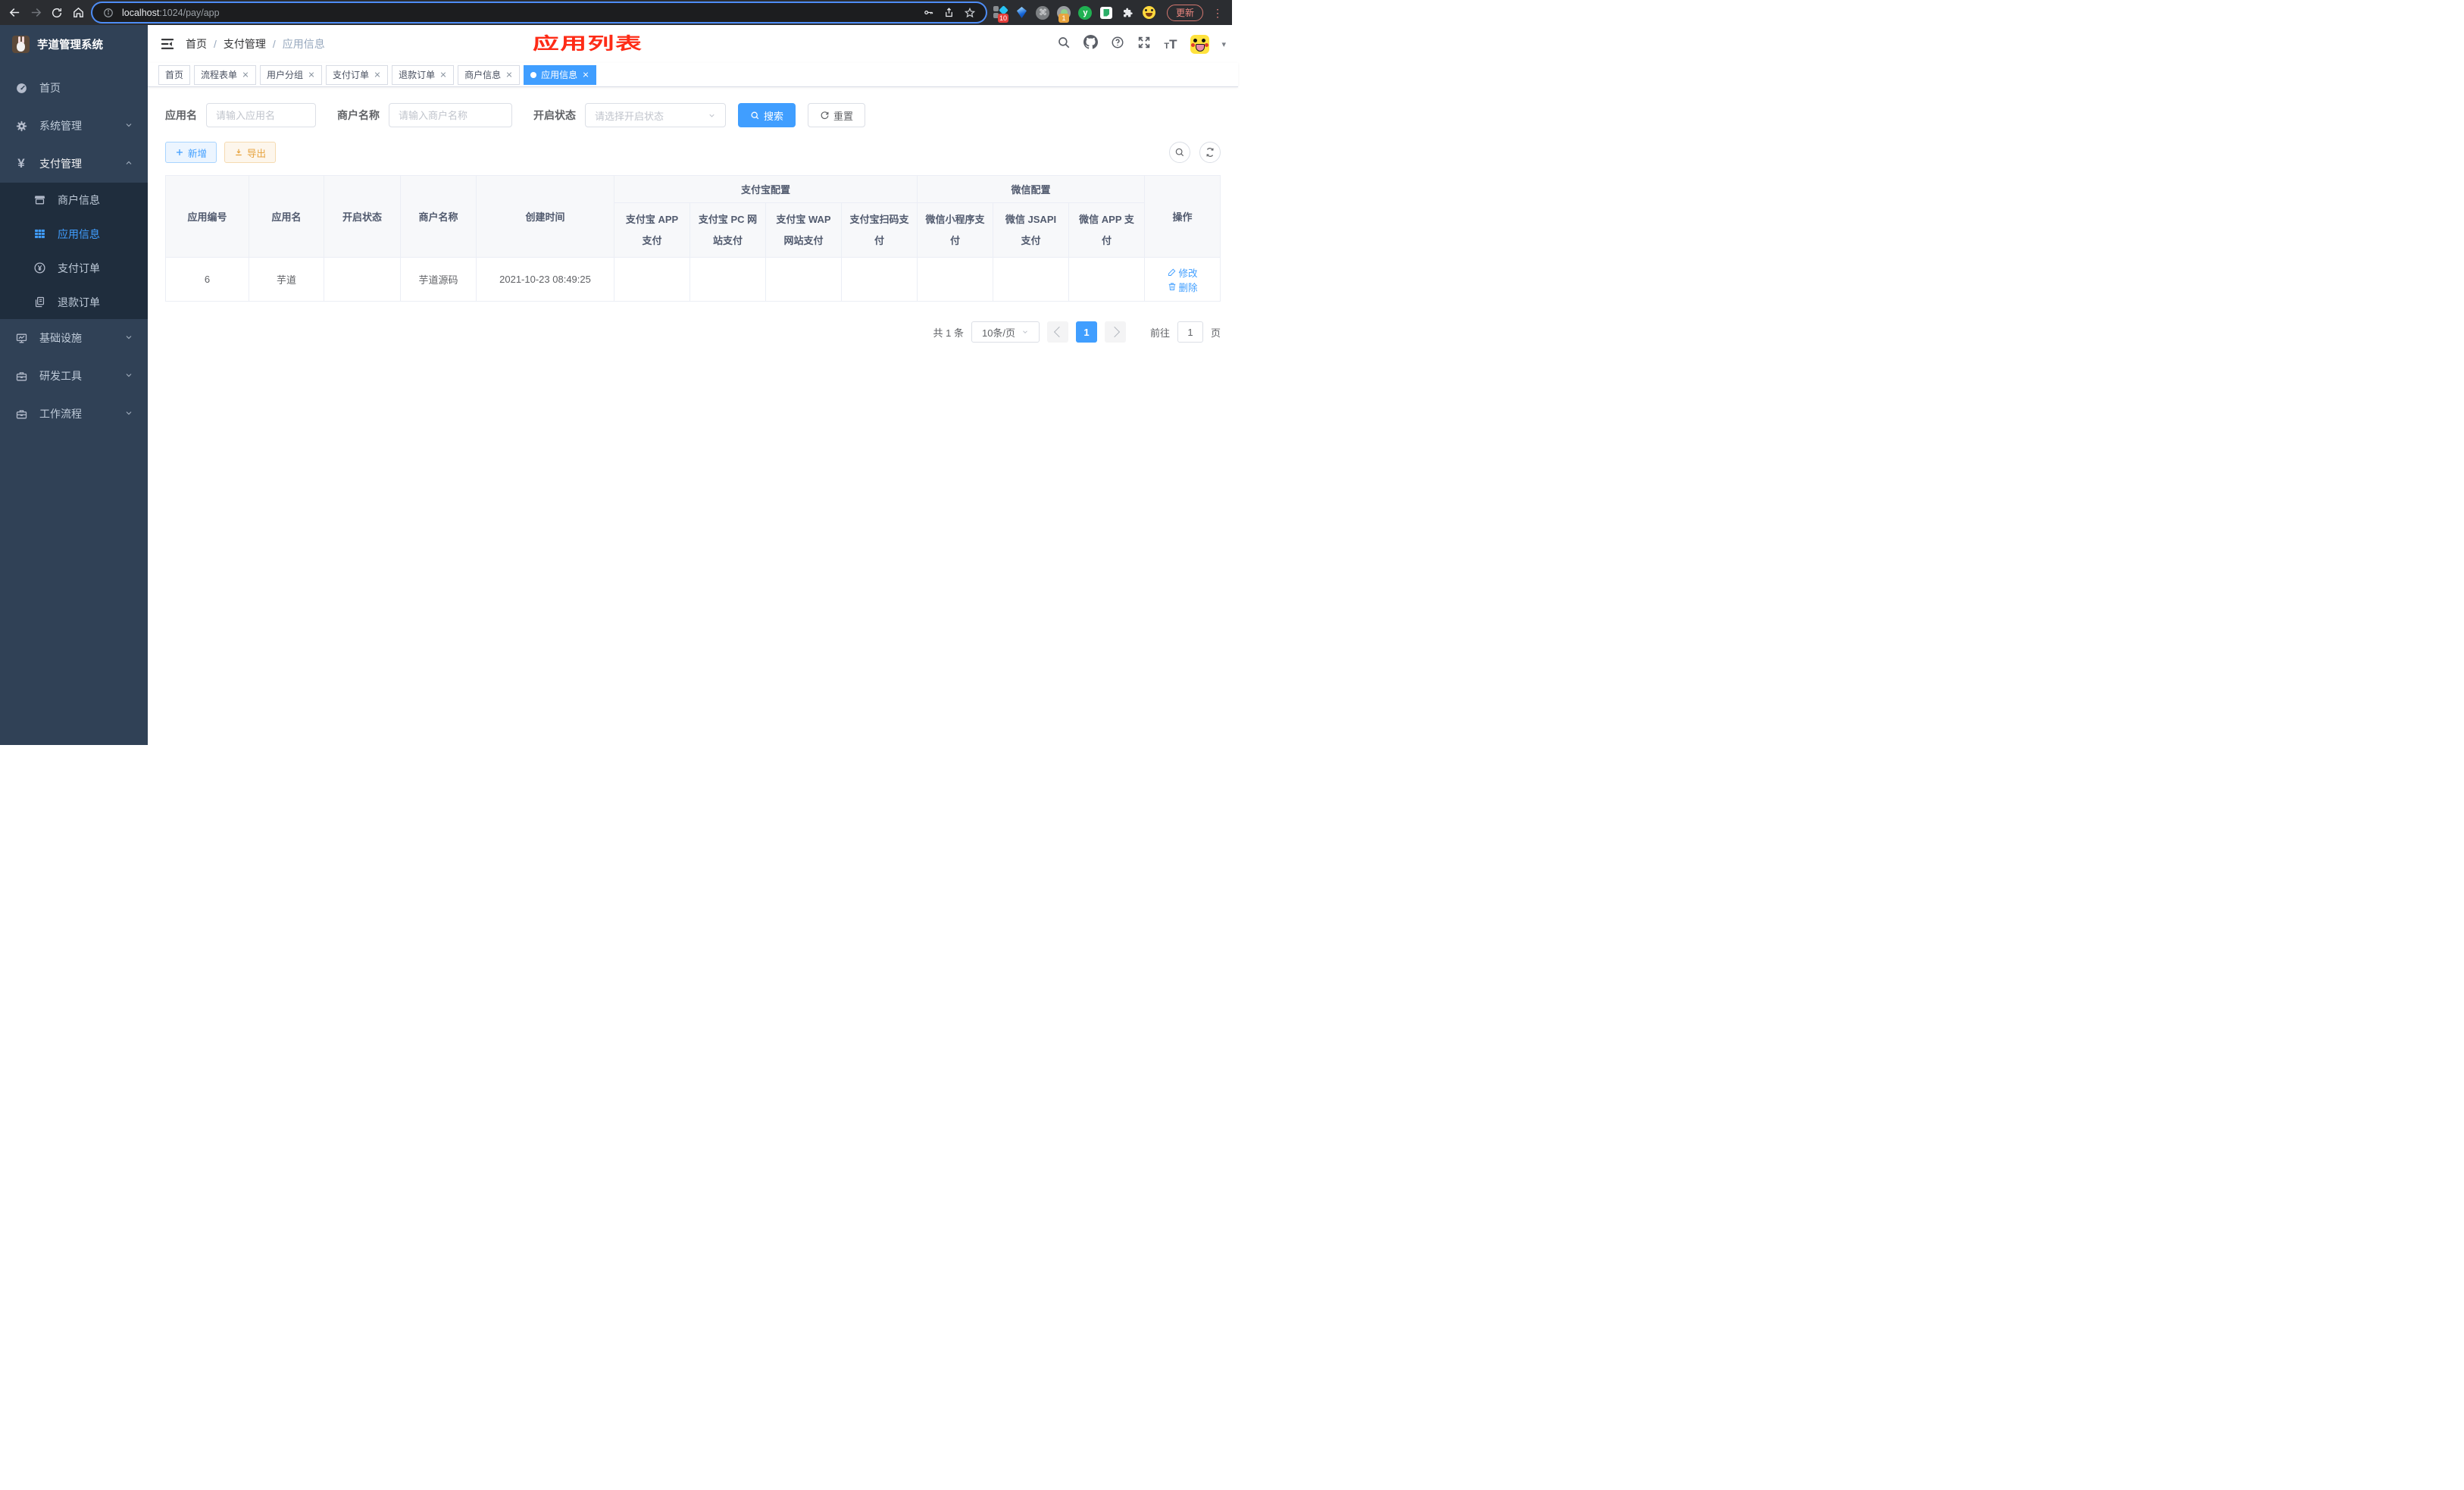  Describe the element at coordinates (1064, 44) in the screenshot. I see `header-search-icon` at that location.